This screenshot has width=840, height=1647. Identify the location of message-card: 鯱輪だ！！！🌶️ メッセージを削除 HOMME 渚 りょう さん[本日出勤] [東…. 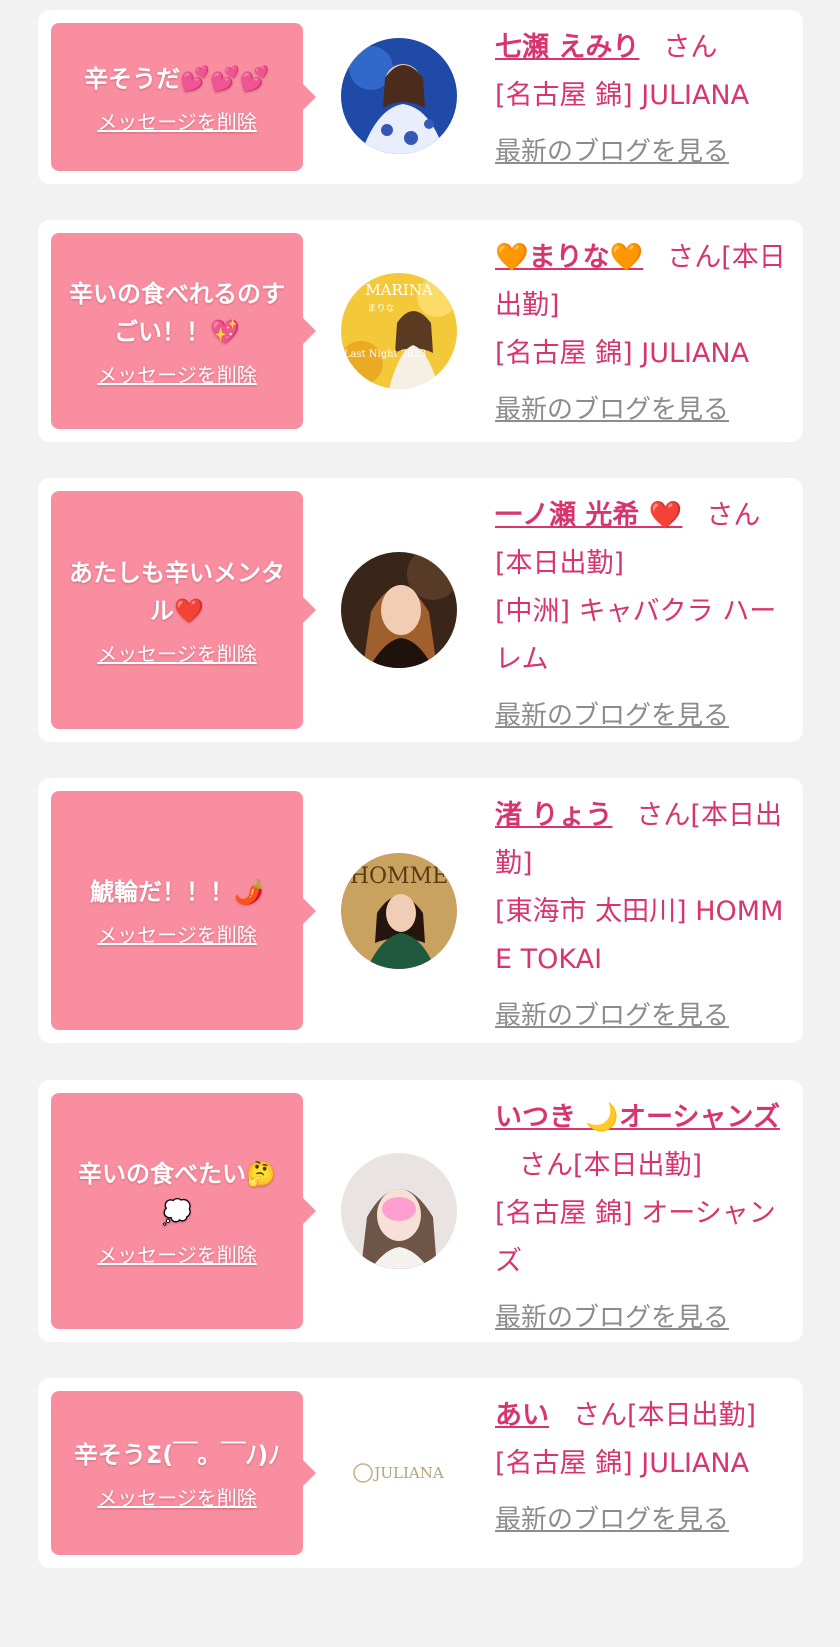
(420, 910).